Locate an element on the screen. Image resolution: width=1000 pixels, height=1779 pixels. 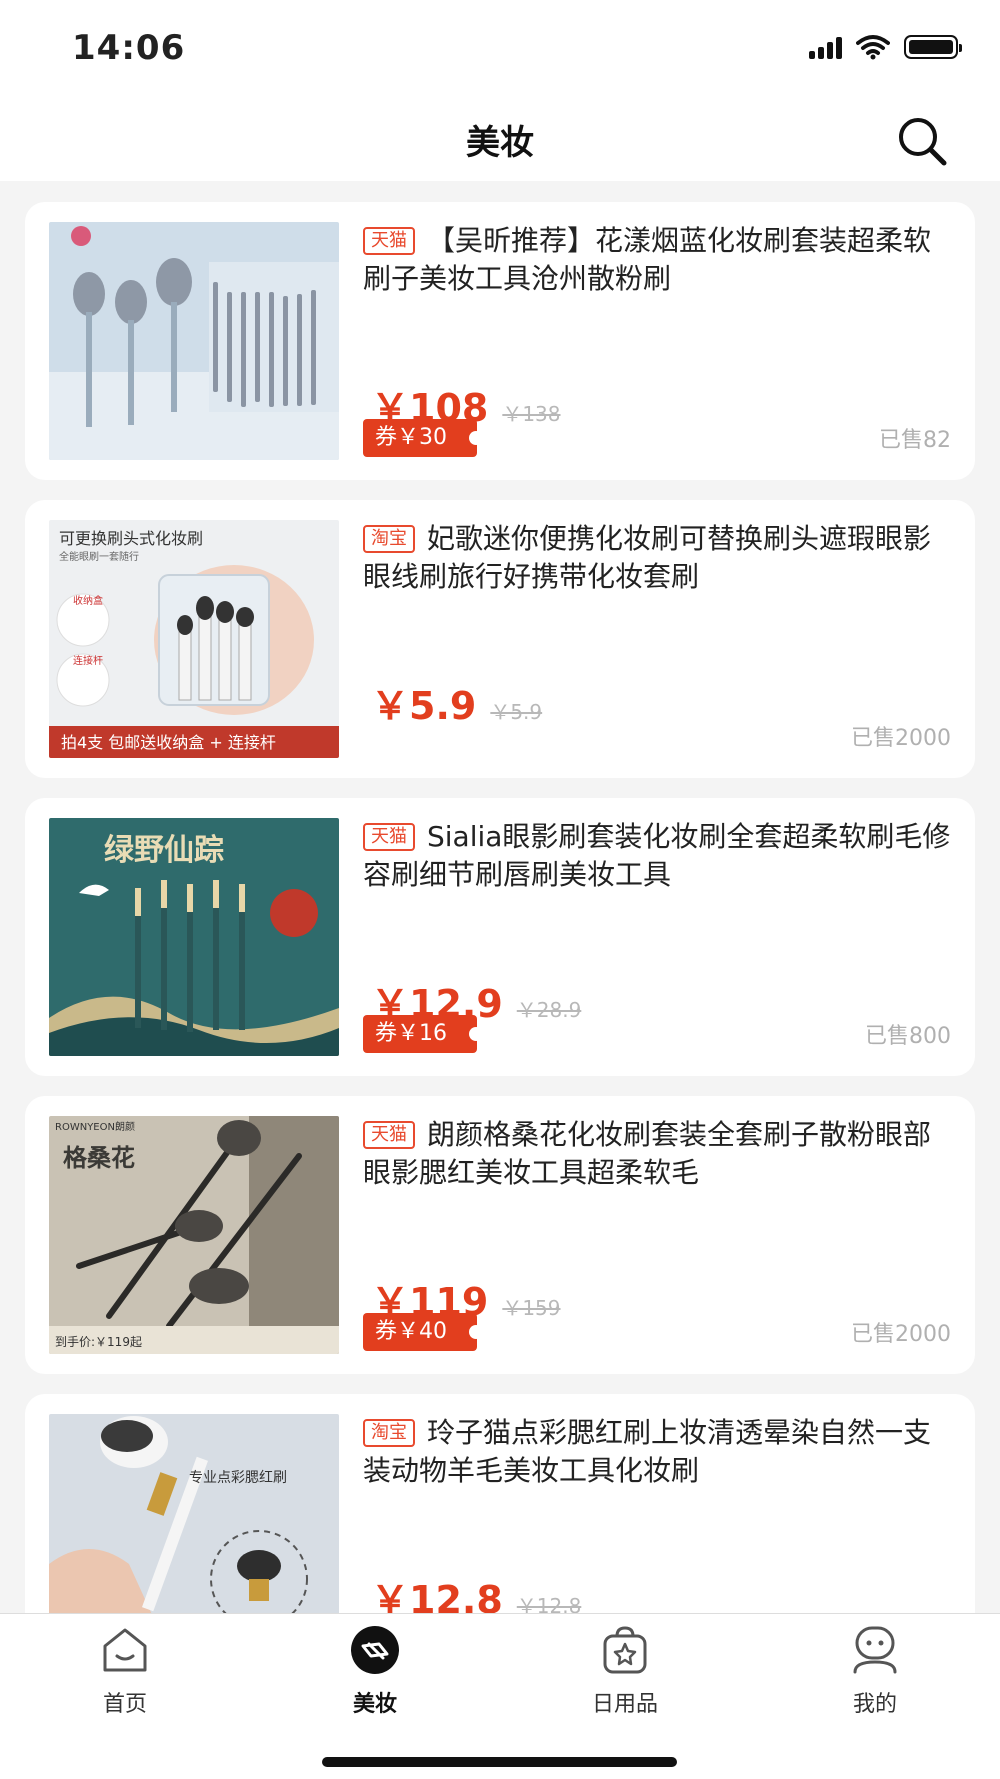
product-title: 天猫 Sialia眼影刷套装化妆刷全套超柔软刷毛修容刷细节刷唇刷美妆工具 is located at coordinates (657, 855).